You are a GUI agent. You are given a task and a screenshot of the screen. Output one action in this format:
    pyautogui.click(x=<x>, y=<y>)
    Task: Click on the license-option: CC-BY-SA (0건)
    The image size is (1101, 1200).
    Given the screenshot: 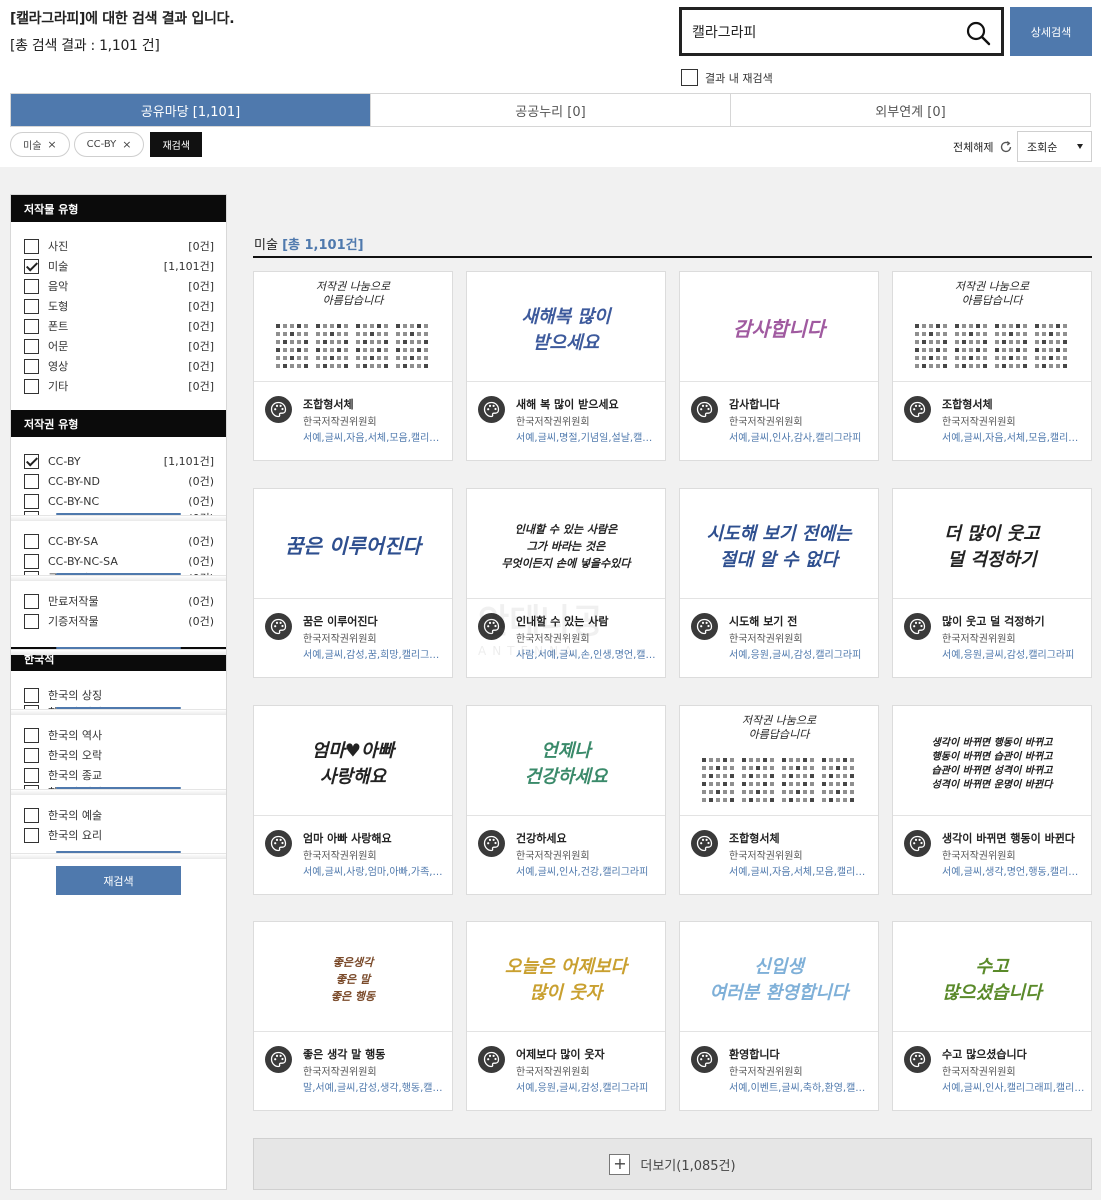 What is the action you would take?
    pyautogui.click(x=119, y=541)
    